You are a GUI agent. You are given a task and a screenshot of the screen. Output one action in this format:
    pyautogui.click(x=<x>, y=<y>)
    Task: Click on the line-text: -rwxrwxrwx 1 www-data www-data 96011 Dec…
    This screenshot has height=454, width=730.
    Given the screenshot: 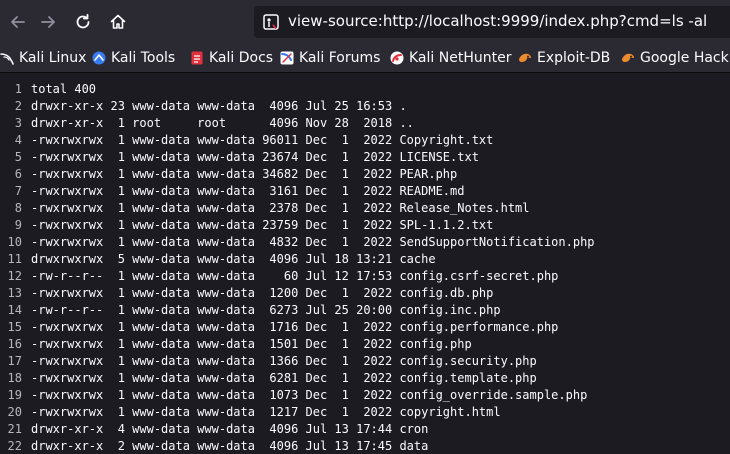 What is the action you would take?
    pyautogui.click(x=262, y=140)
    